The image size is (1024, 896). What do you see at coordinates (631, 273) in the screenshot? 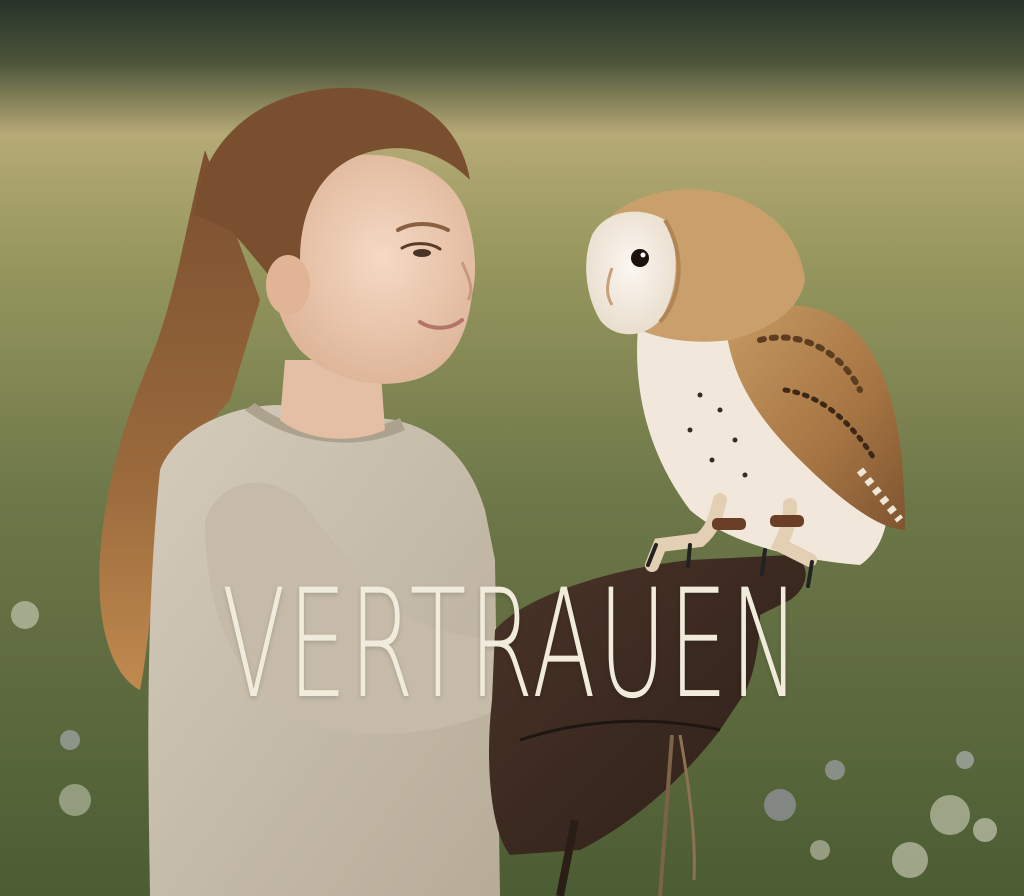
I see `owl-facial-disc` at bounding box center [631, 273].